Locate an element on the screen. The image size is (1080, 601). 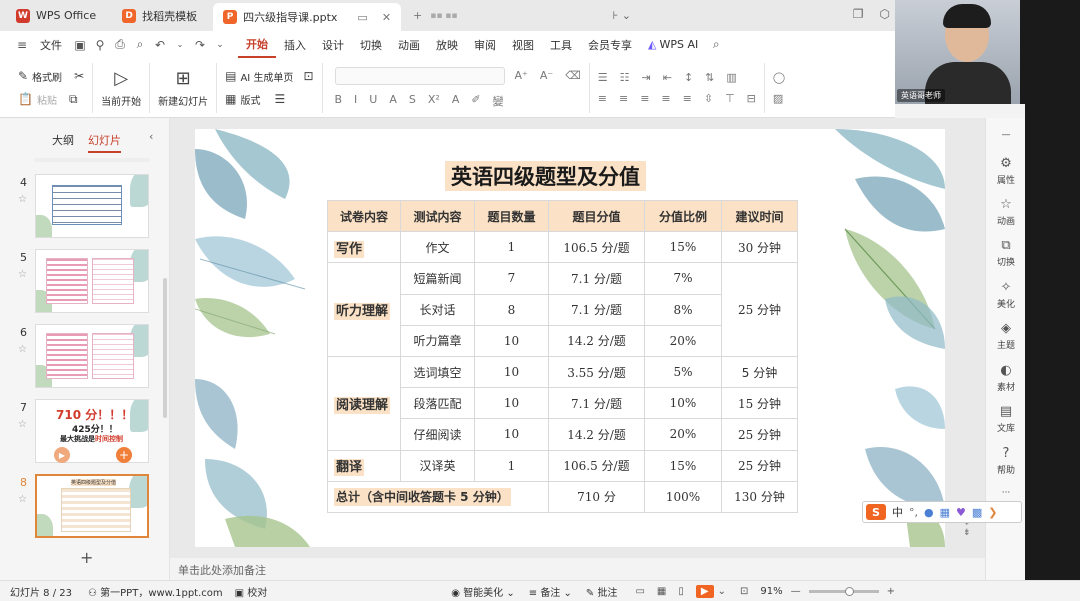
sidebar-item-assets: ◐ 素材 is located at coordinates (1006, 378).